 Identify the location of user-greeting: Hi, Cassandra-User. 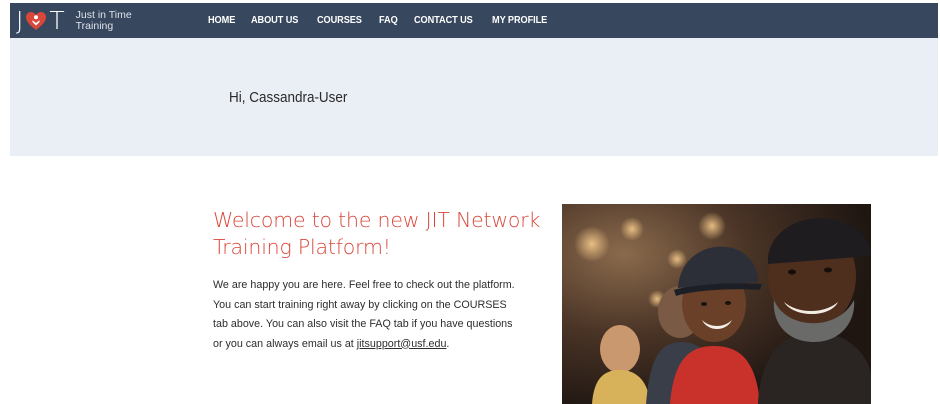
(288, 98).